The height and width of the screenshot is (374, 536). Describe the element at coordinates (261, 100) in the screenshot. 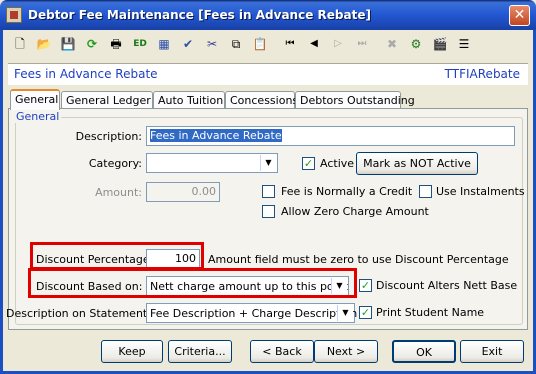

I see `tab-concessions: Concessions` at that location.